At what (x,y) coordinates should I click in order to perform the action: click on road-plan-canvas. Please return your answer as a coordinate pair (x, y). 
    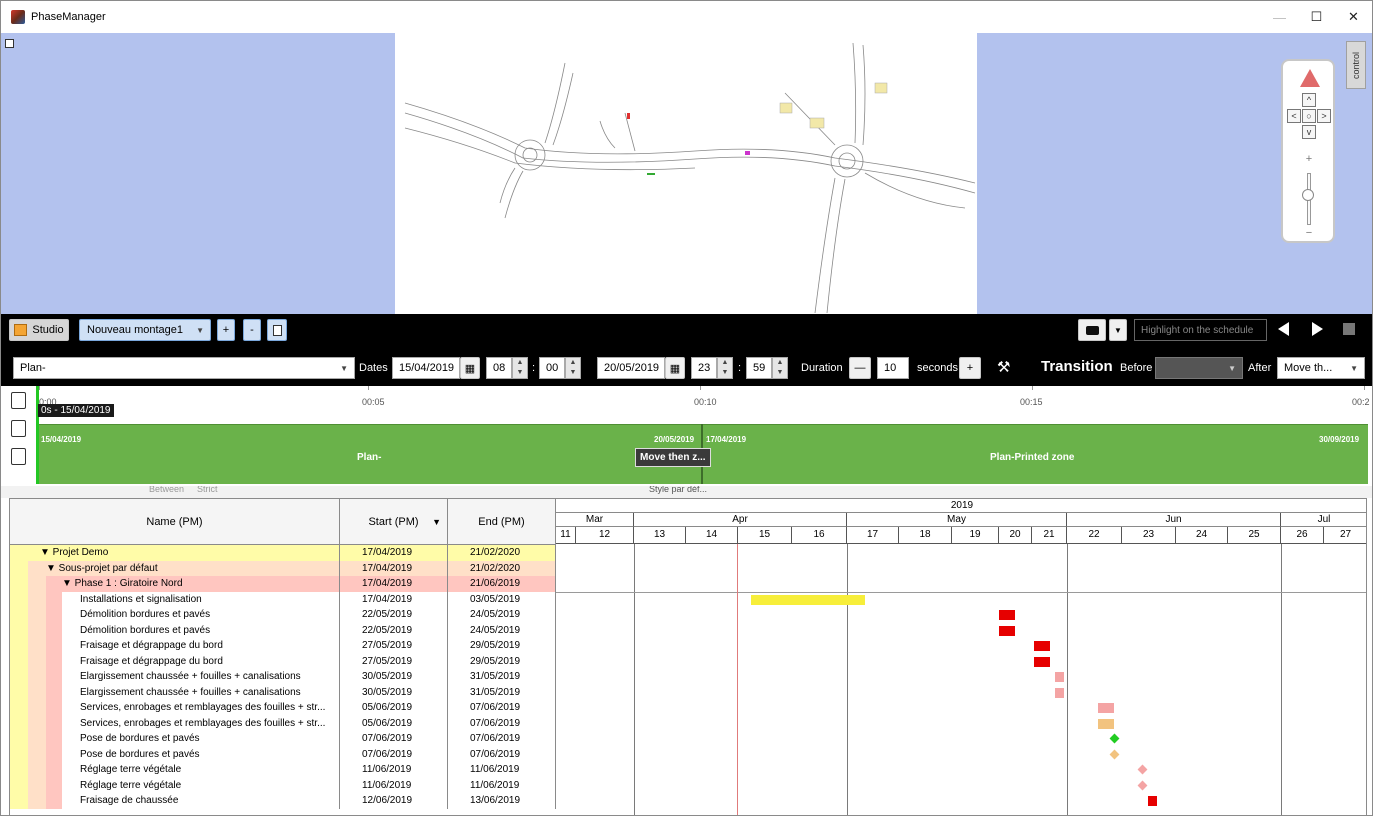
    Looking at the image, I should click on (686, 173).